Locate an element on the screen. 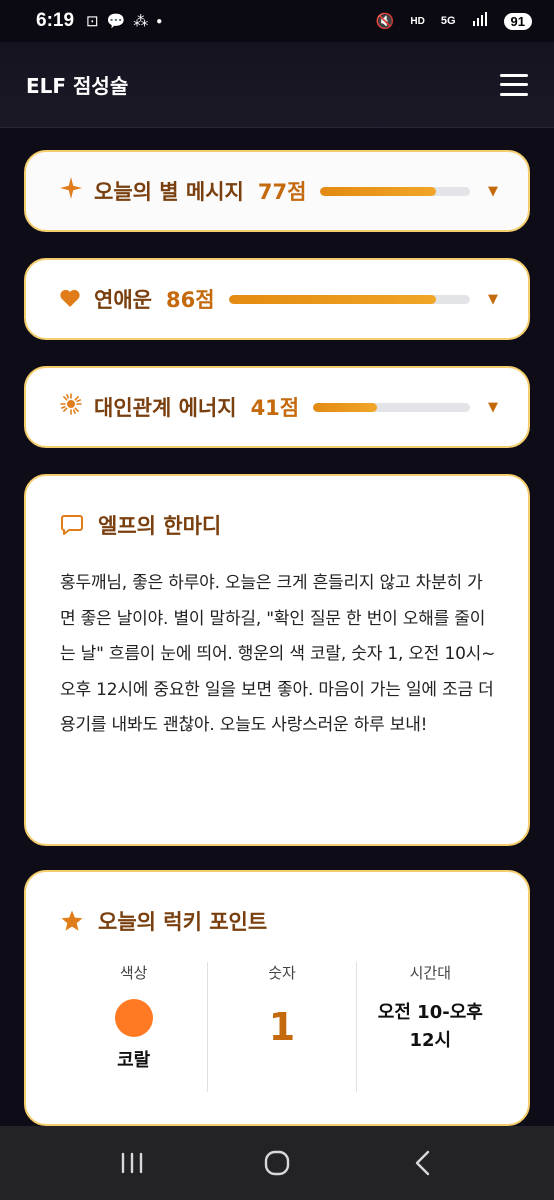 This screenshot has width=554, height=1200. lucky-time-value: 오전 10-오후 12시 is located at coordinates (430, 1026).